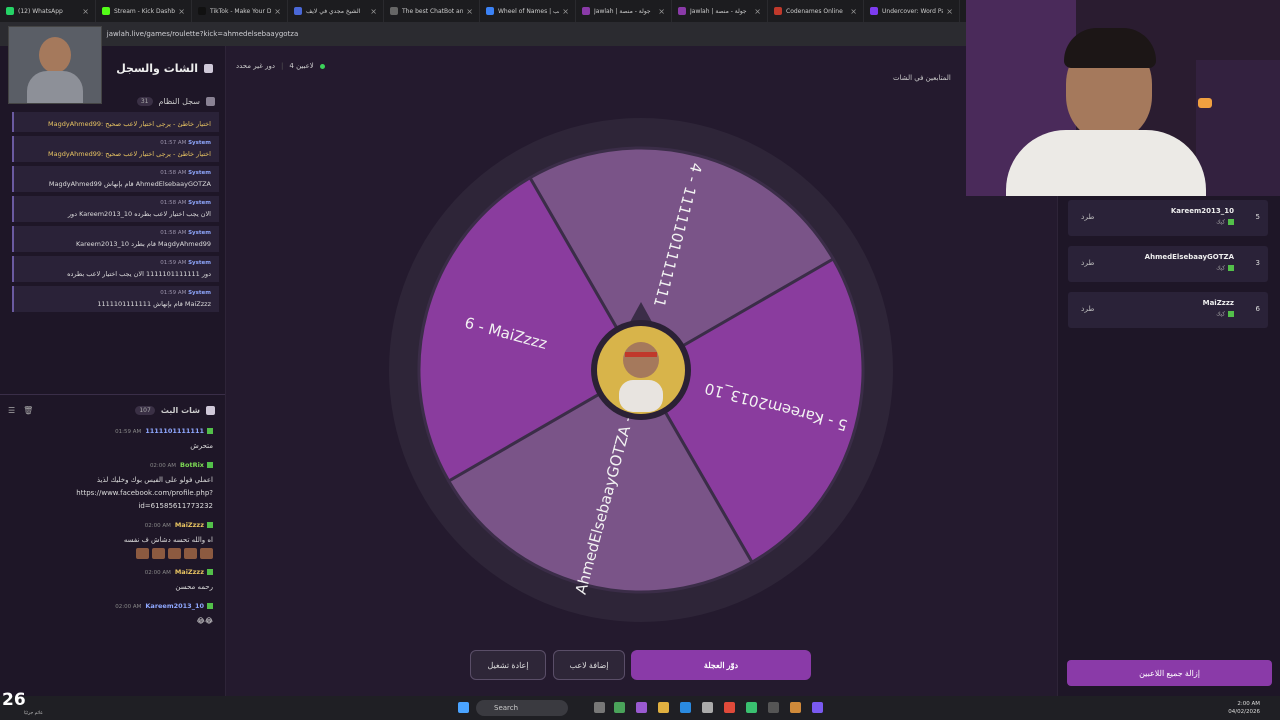  What do you see at coordinates (1205, 103) in the screenshot?
I see `lamp-light` at bounding box center [1205, 103].